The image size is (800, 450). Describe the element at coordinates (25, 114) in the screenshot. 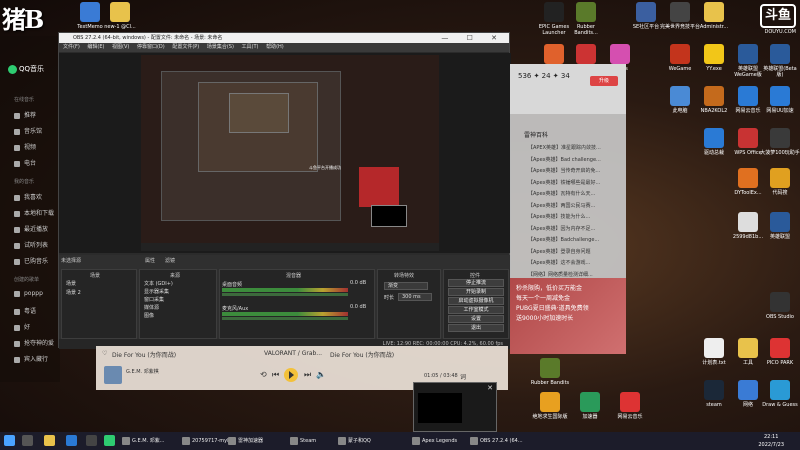

I see `qqmusic-nav-item: 推荐` at that location.